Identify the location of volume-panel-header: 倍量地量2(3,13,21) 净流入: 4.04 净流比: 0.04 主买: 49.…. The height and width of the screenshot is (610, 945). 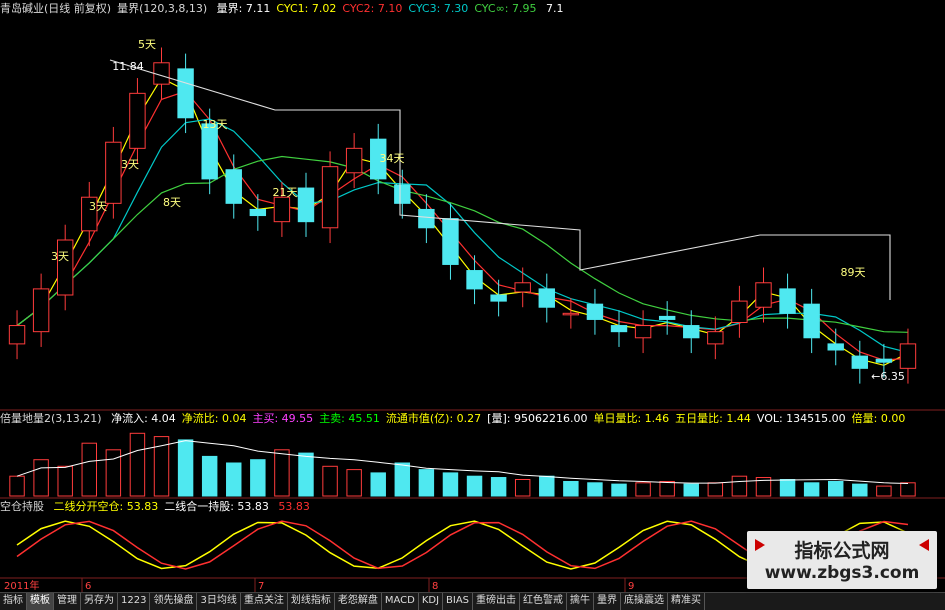
(472, 419).